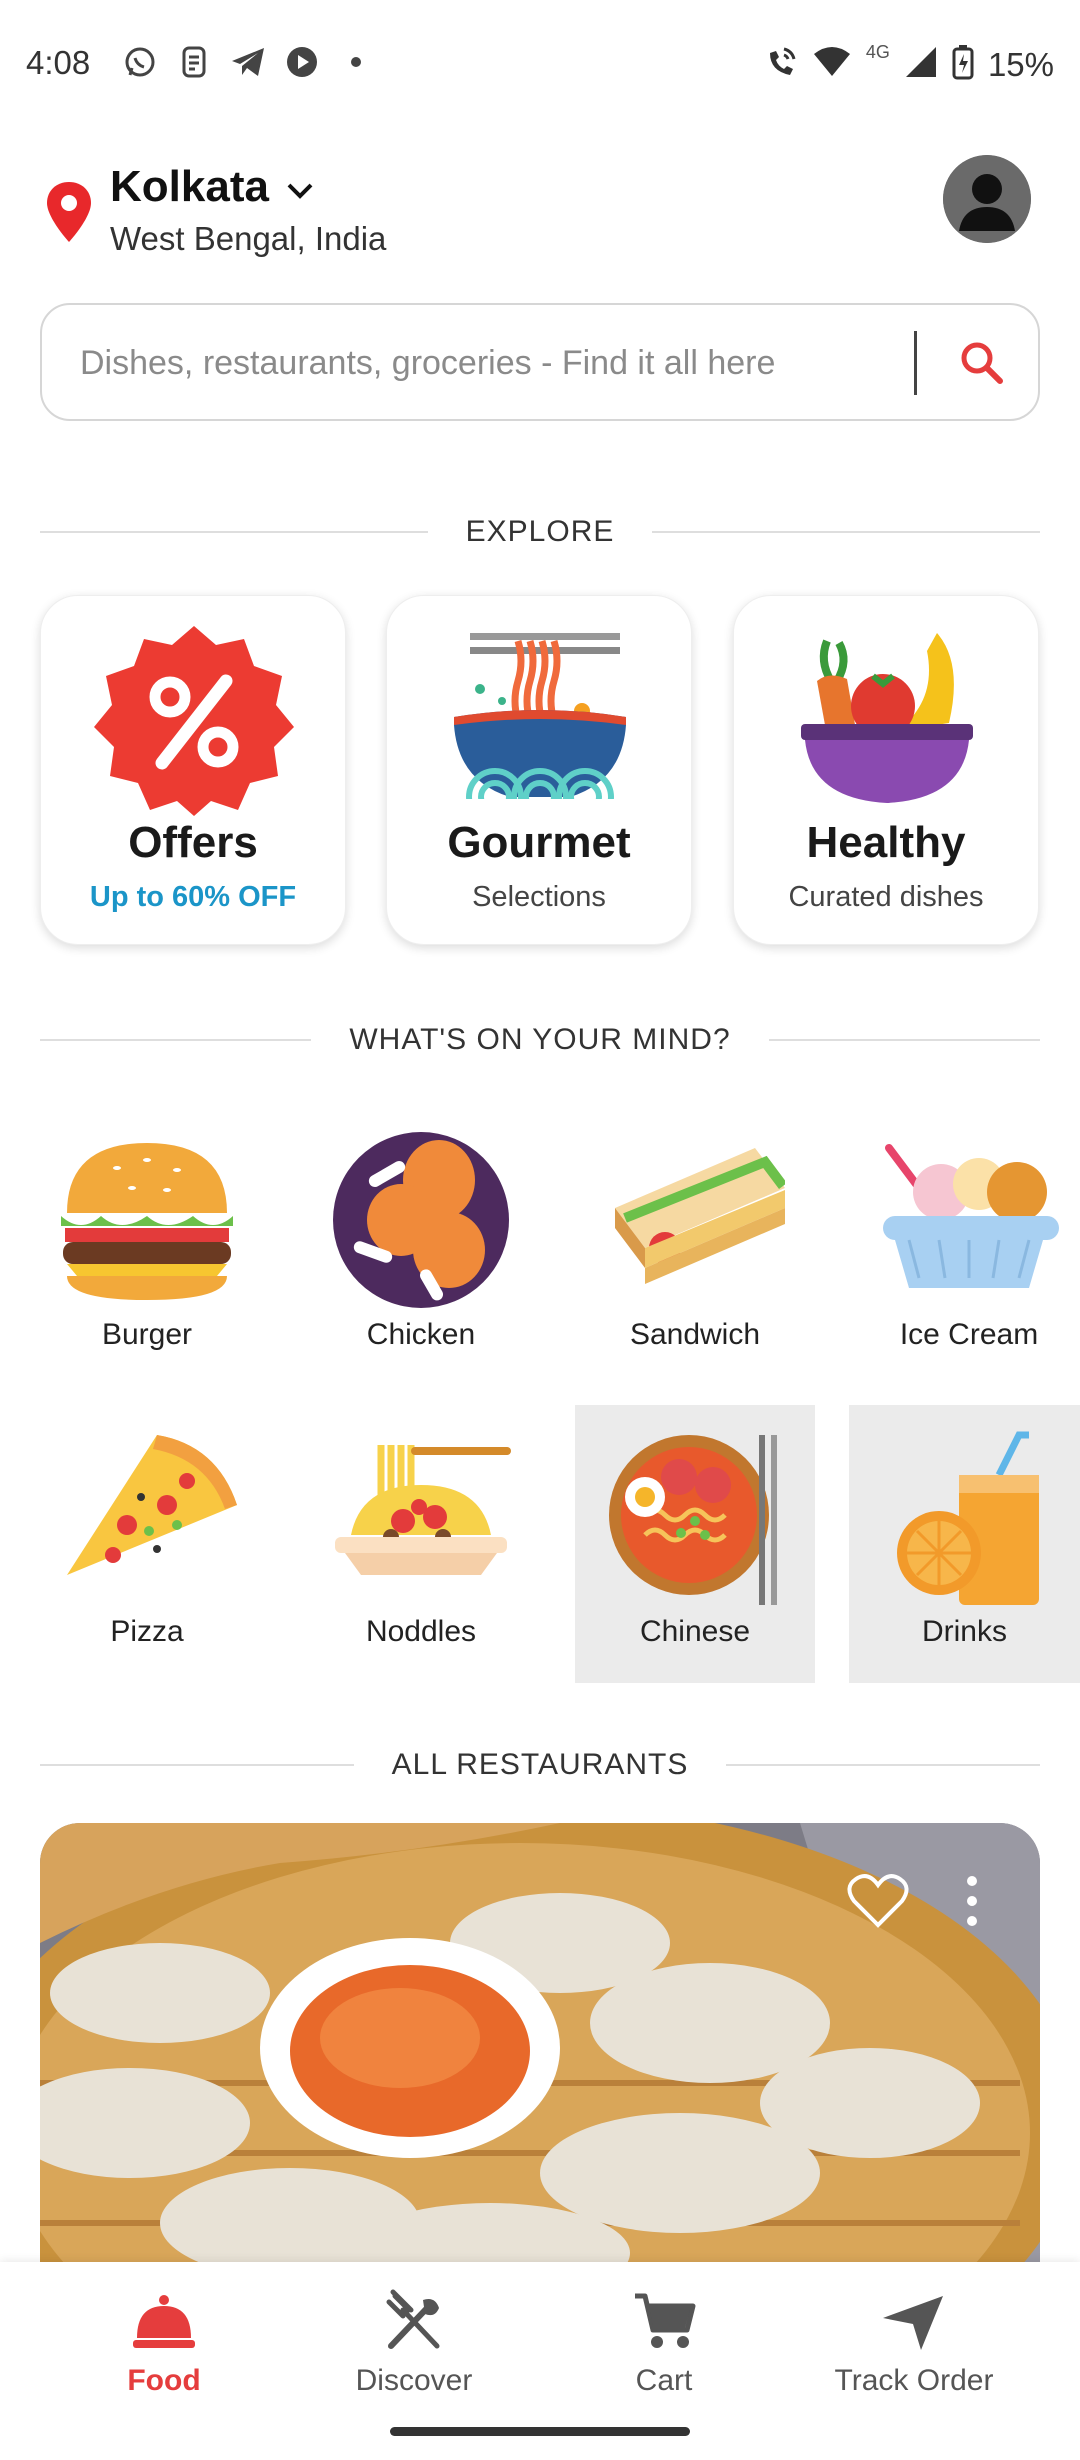 The width and height of the screenshot is (1080, 2460). What do you see at coordinates (193, 842) in the screenshot?
I see `offers-title: Offers` at bounding box center [193, 842].